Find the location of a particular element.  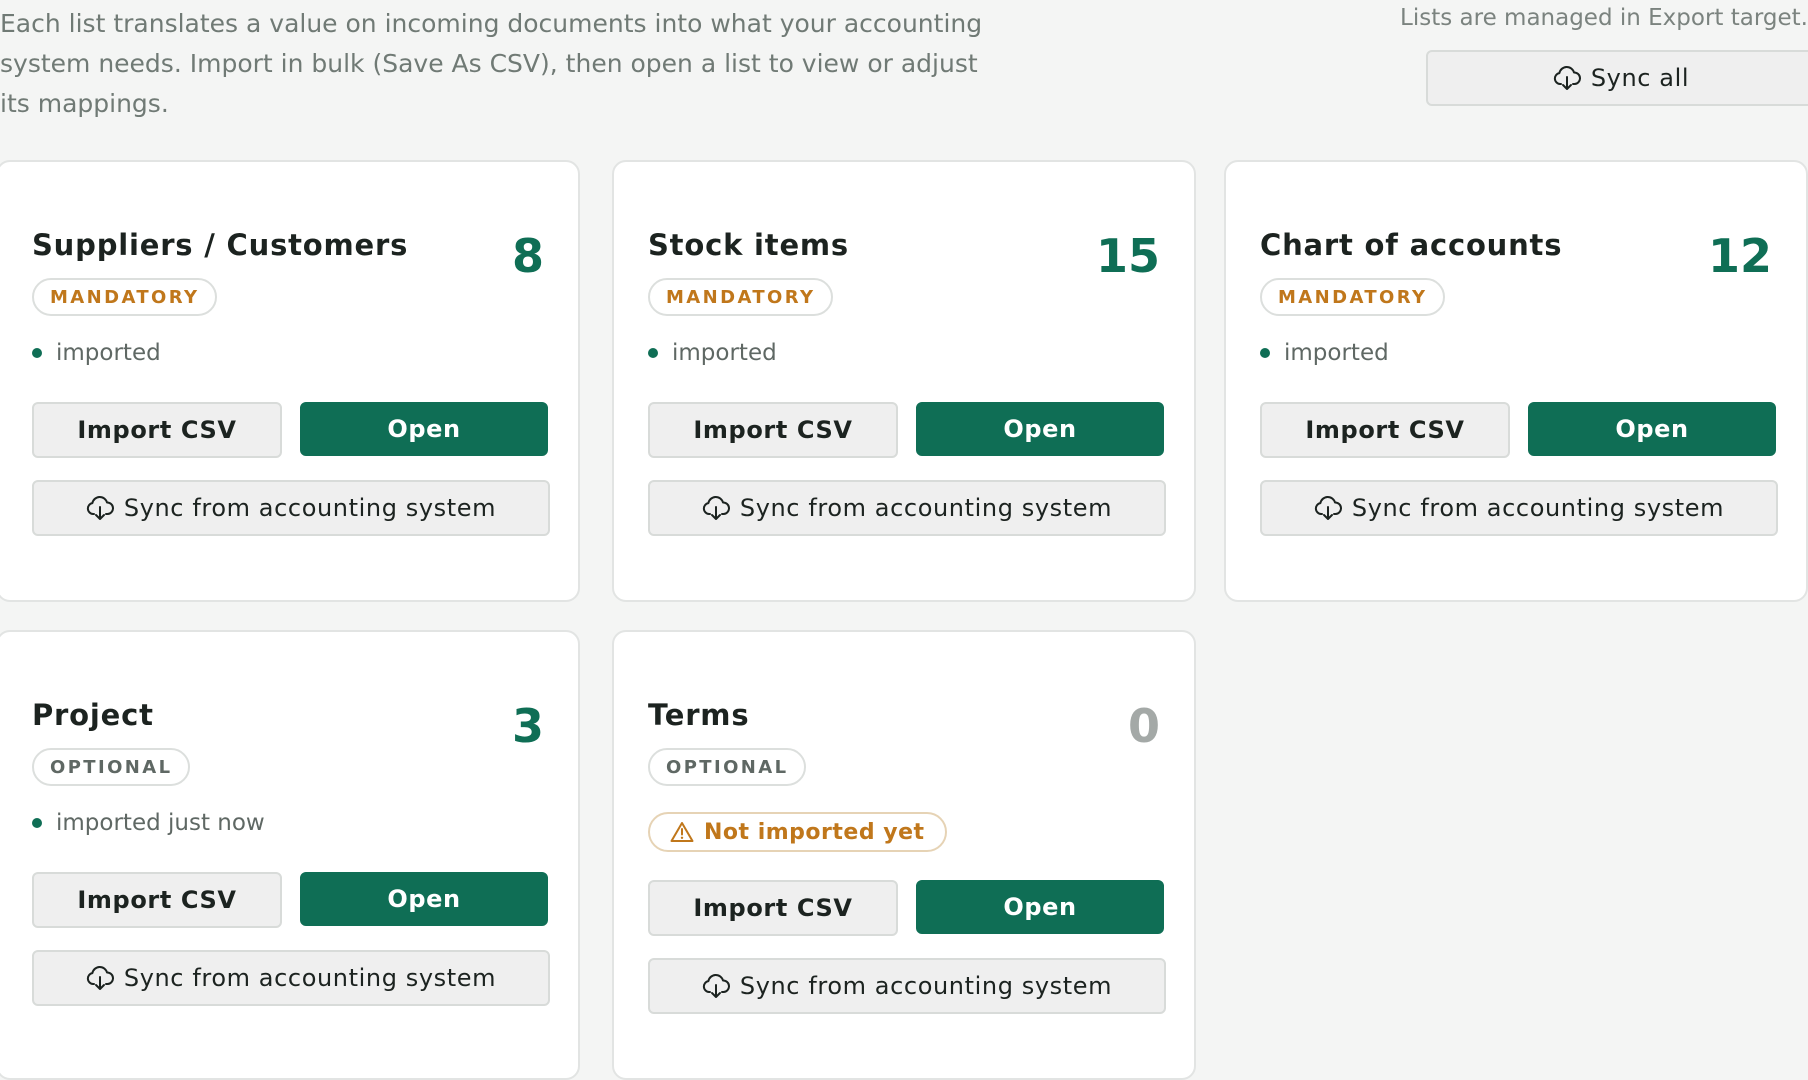

list-title: Terms is located at coordinates (699, 715).